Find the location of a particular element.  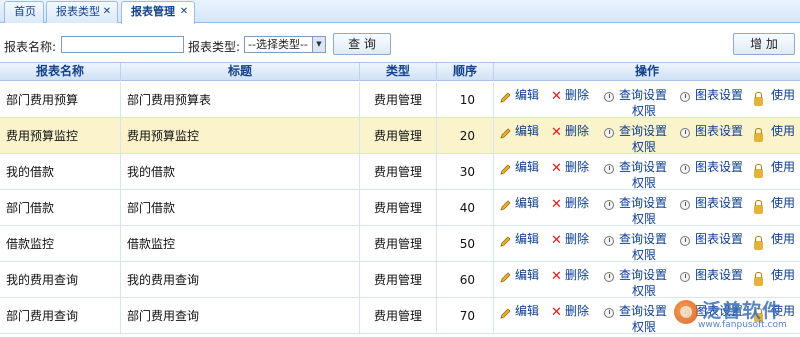

table-row: 部门借款 部门借款 费用管理 40 编辑 ✕ 删除 查询设置 权限 图表设置 使用 is located at coordinates (400, 208).